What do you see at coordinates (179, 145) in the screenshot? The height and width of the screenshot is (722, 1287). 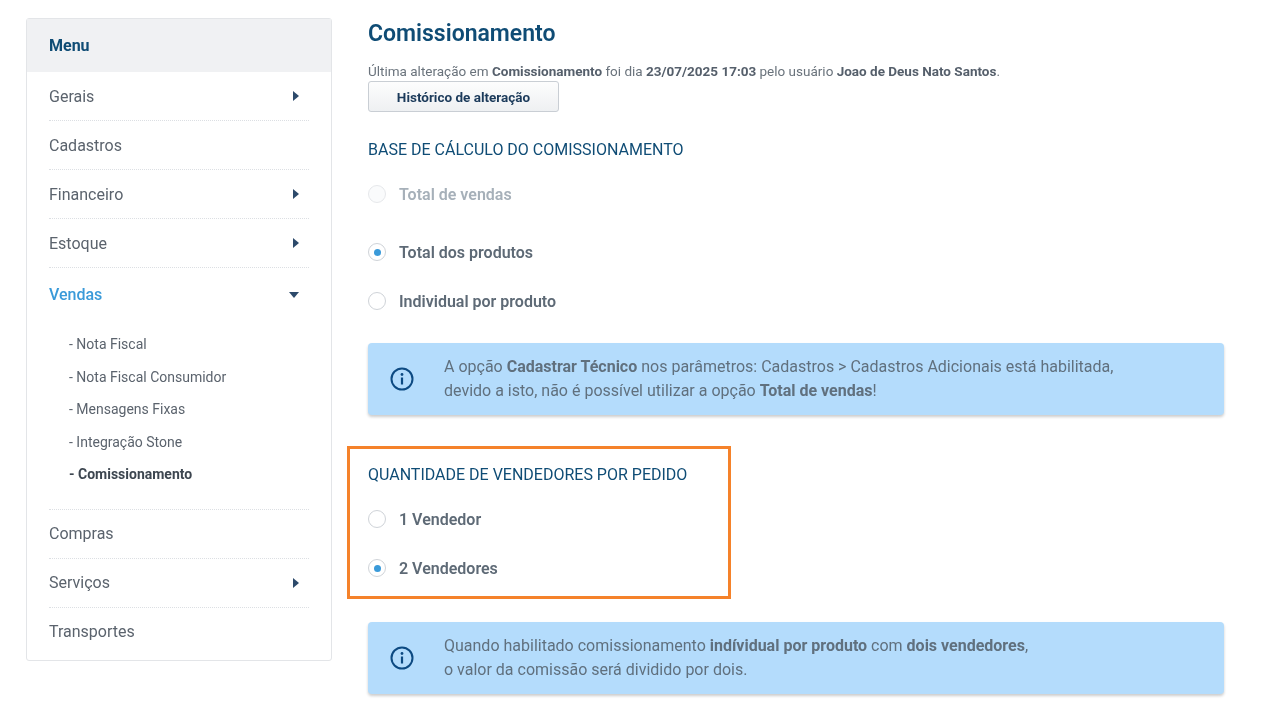 I see `sidebar-item: Cadastros` at bounding box center [179, 145].